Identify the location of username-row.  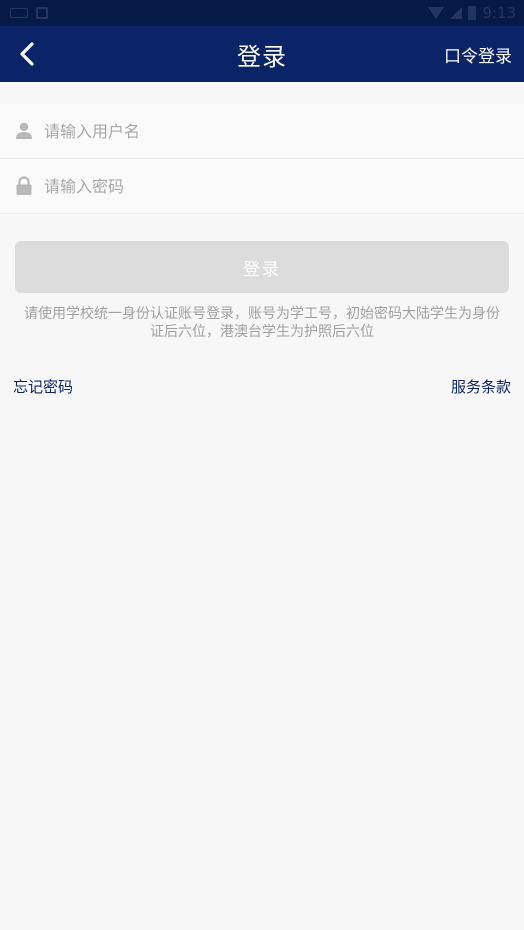
(262, 131).